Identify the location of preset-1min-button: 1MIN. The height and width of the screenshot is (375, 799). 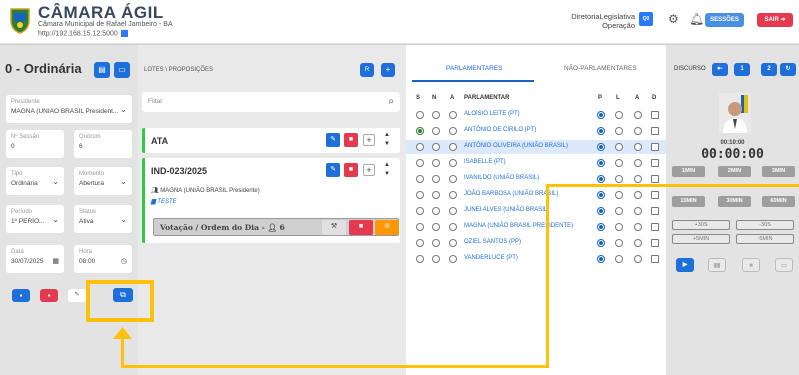
(688, 171).